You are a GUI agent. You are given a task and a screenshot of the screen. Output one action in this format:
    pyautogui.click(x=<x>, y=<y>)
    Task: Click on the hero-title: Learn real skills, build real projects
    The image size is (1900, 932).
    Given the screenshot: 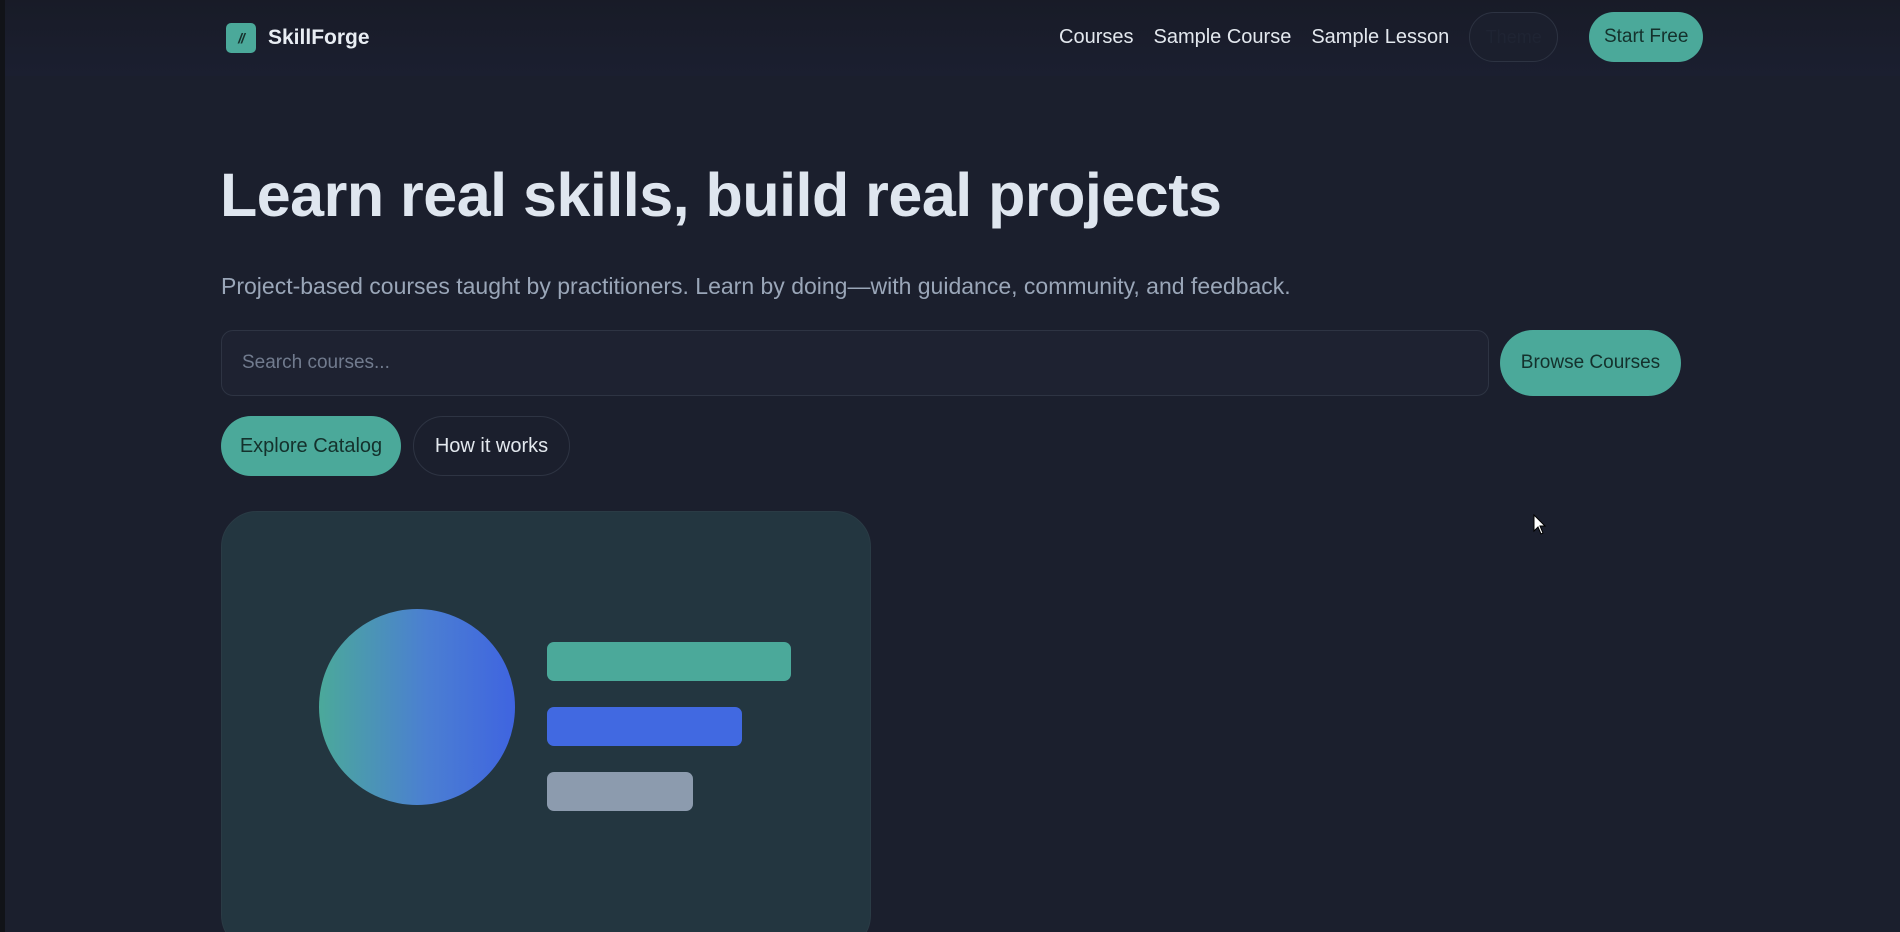 What is the action you would take?
    pyautogui.click(x=721, y=195)
    